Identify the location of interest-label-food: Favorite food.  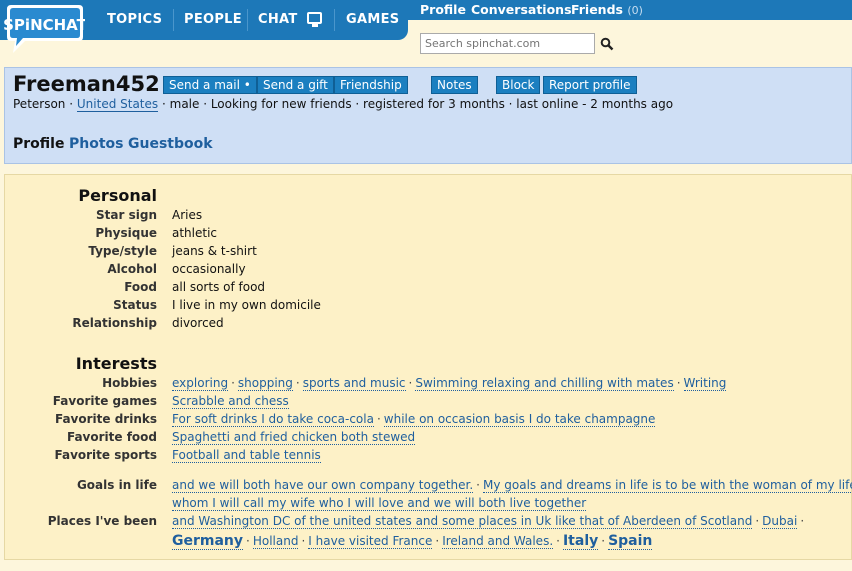
(111, 437).